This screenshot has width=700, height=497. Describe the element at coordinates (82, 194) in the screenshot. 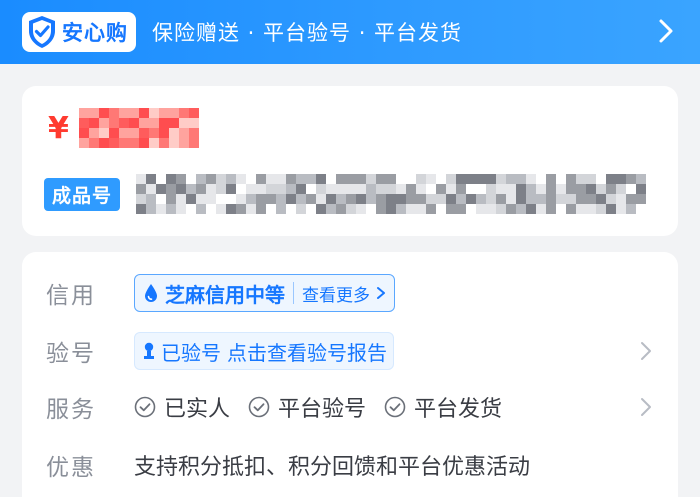

I see `product-tag: 成品号` at that location.